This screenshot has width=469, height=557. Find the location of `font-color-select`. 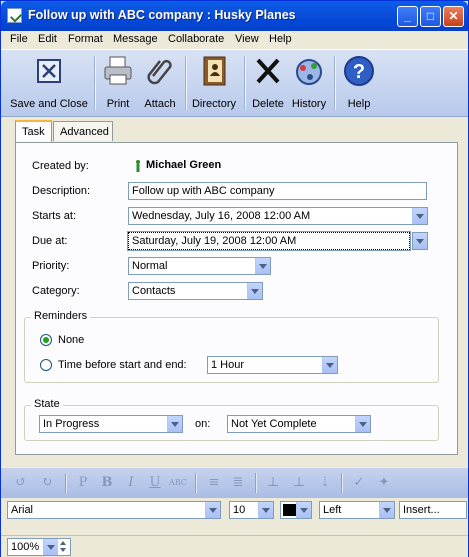

font-color-select is located at coordinates (296, 510).